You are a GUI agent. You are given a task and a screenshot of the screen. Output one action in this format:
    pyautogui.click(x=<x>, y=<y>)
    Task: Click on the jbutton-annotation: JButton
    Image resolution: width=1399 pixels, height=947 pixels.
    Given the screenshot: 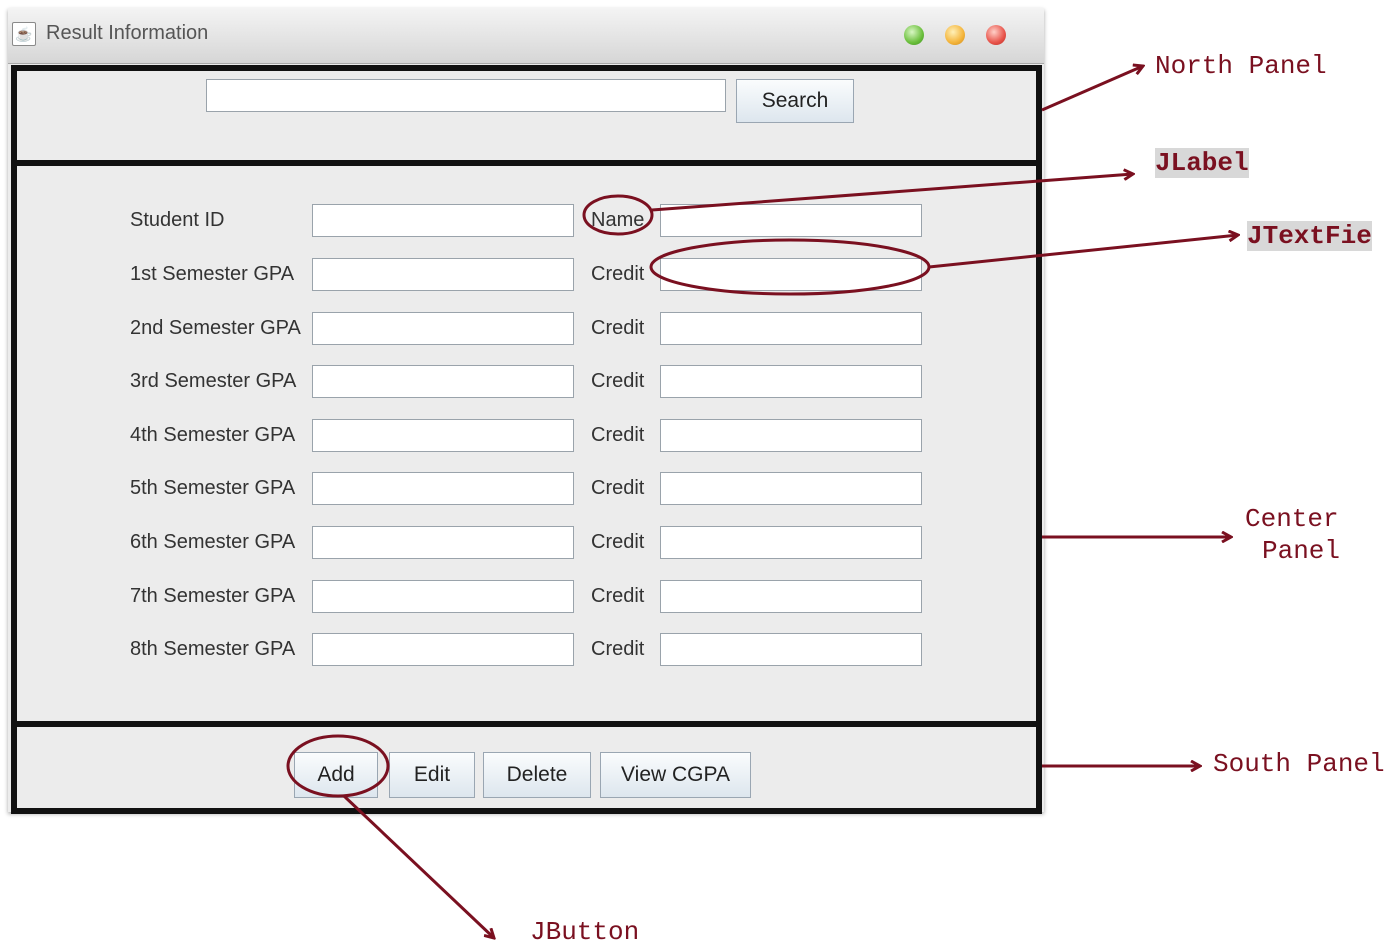 What is the action you would take?
    pyautogui.click(x=585, y=932)
    